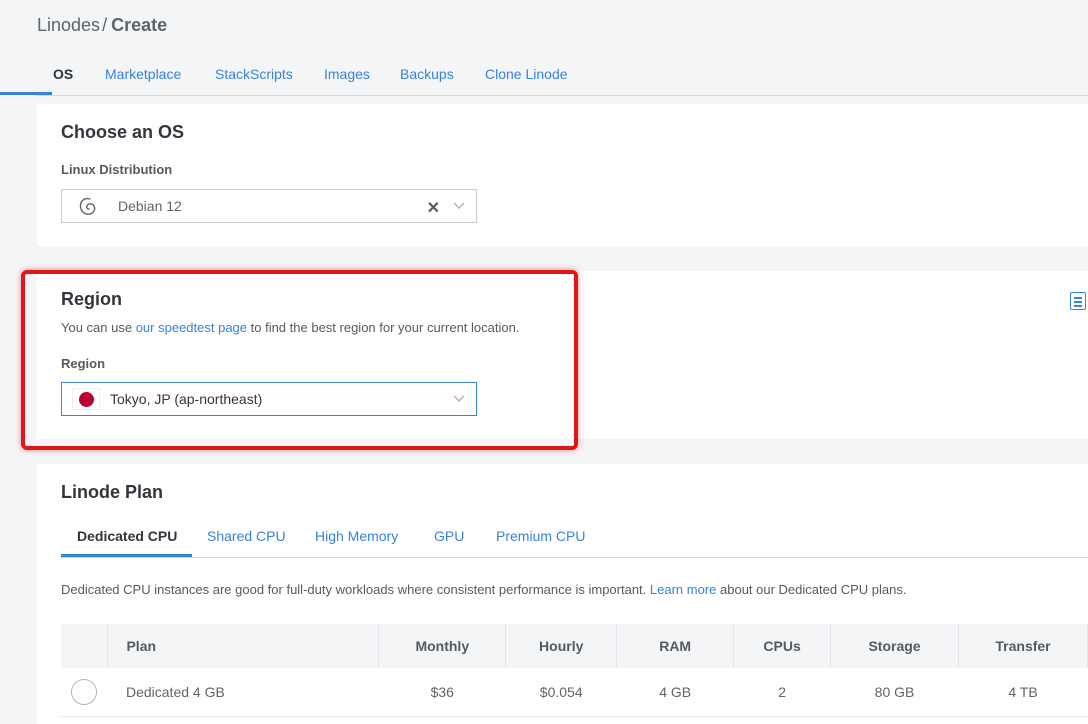  I want to click on linux-distribution-select: Debian 12 ✕, so click(269, 206).